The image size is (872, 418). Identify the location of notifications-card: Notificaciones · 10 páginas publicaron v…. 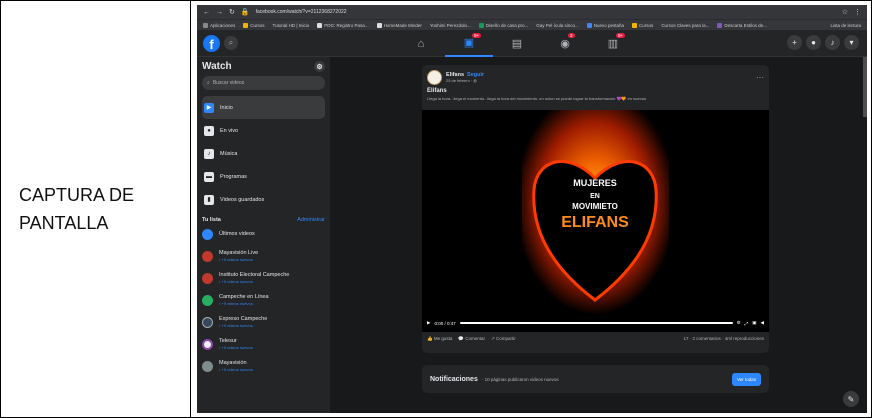
(595, 379).